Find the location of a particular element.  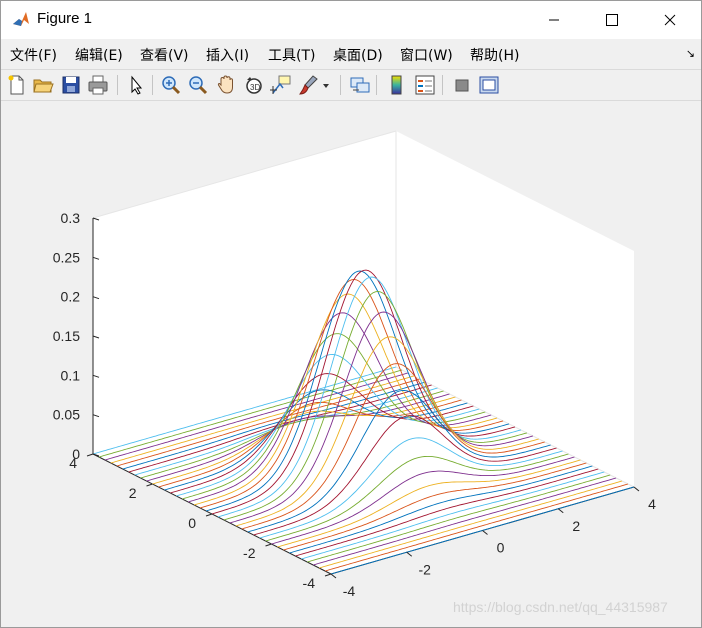

new-figure-icon is located at coordinates (17, 85).